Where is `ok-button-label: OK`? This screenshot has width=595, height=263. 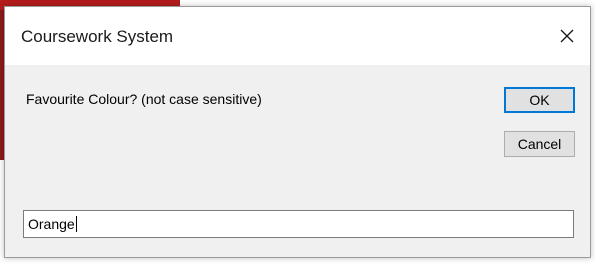 ok-button-label: OK is located at coordinates (539, 100).